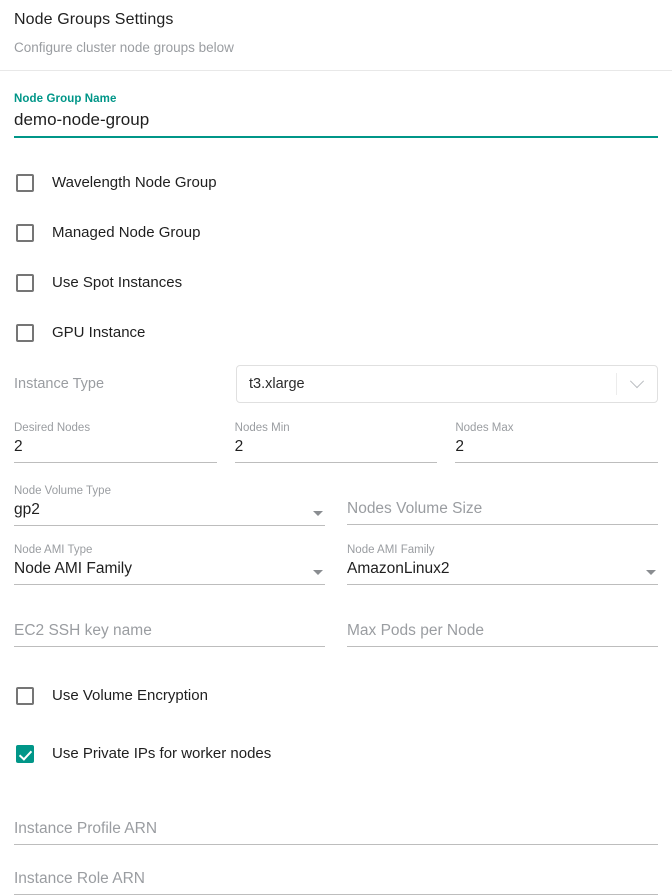  I want to click on nodes-volume-size-field: Nodes Volume Size, so click(502, 500).